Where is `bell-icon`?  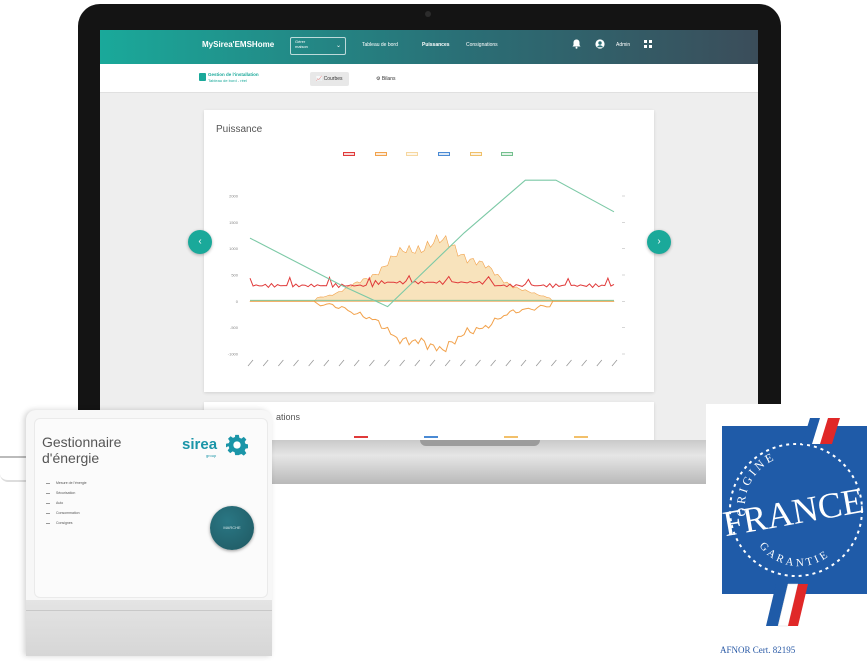 bell-icon is located at coordinates (576, 45).